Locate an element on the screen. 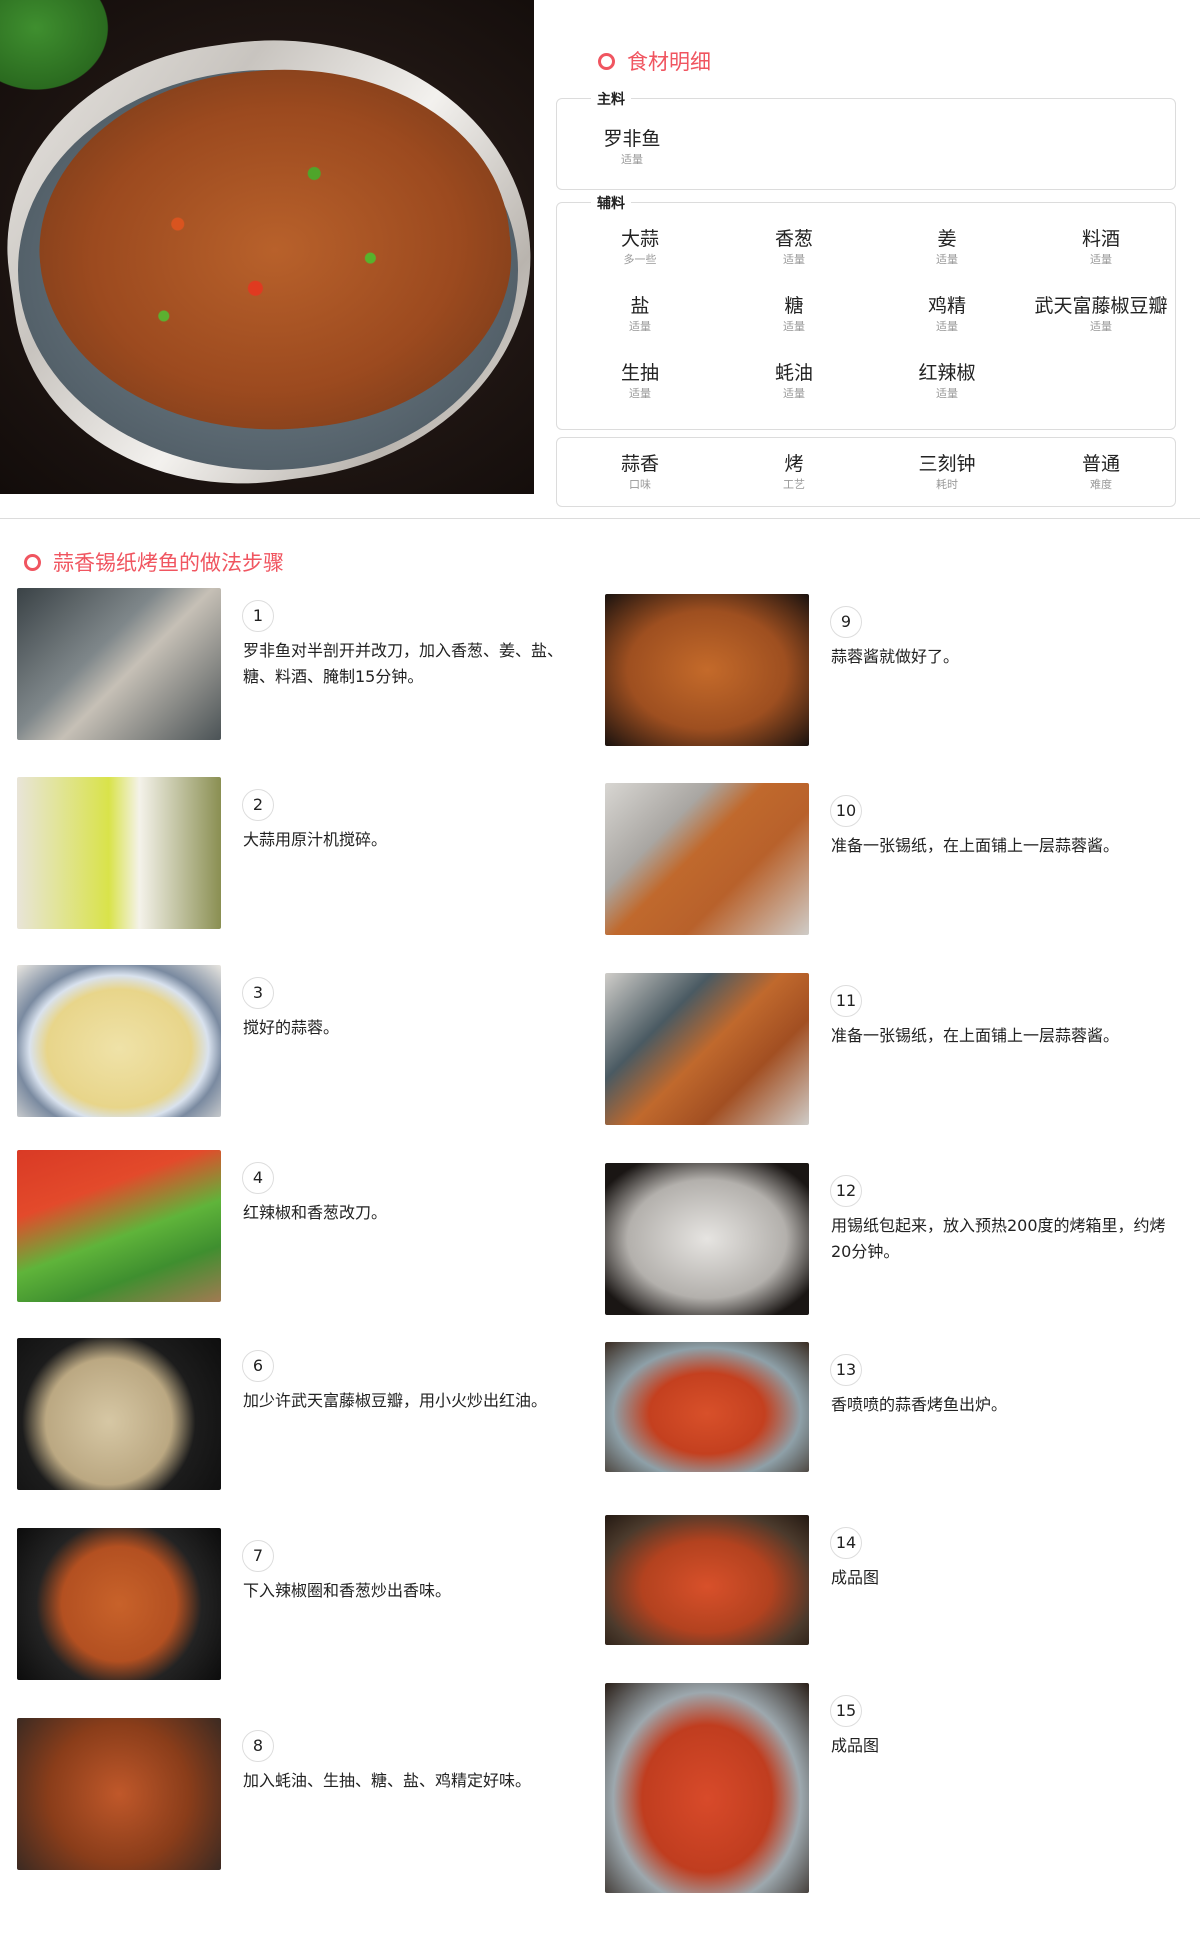  step-number-badge: 10 is located at coordinates (846, 811).